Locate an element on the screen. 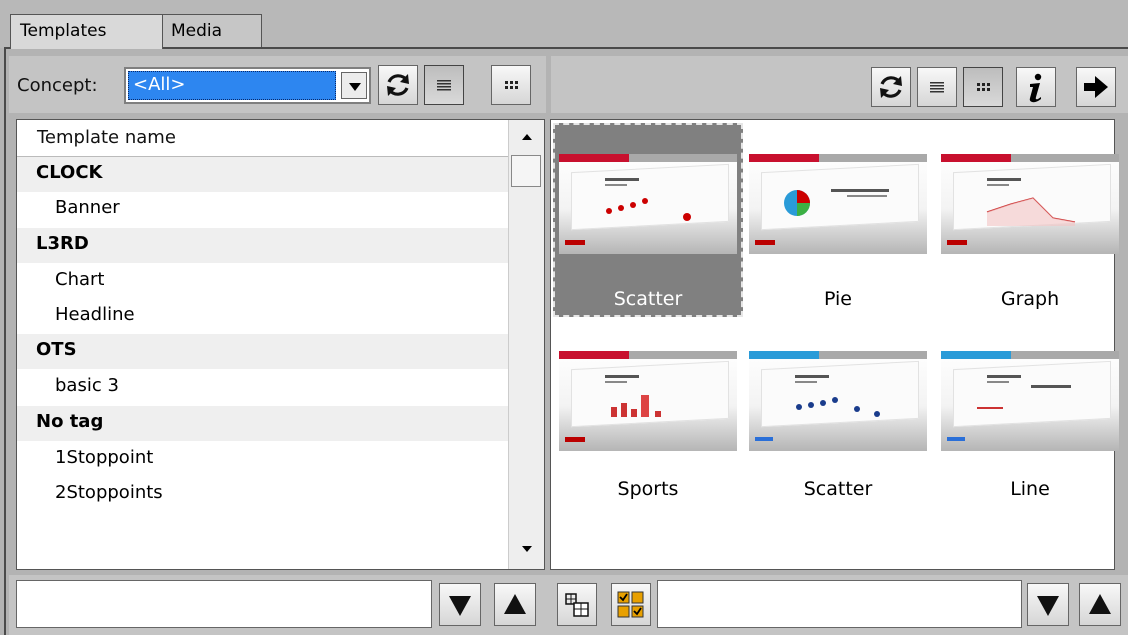 The width and height of the screenshot is (1128, 635). scrollbar-thumb is located at coordinates (526, 171).